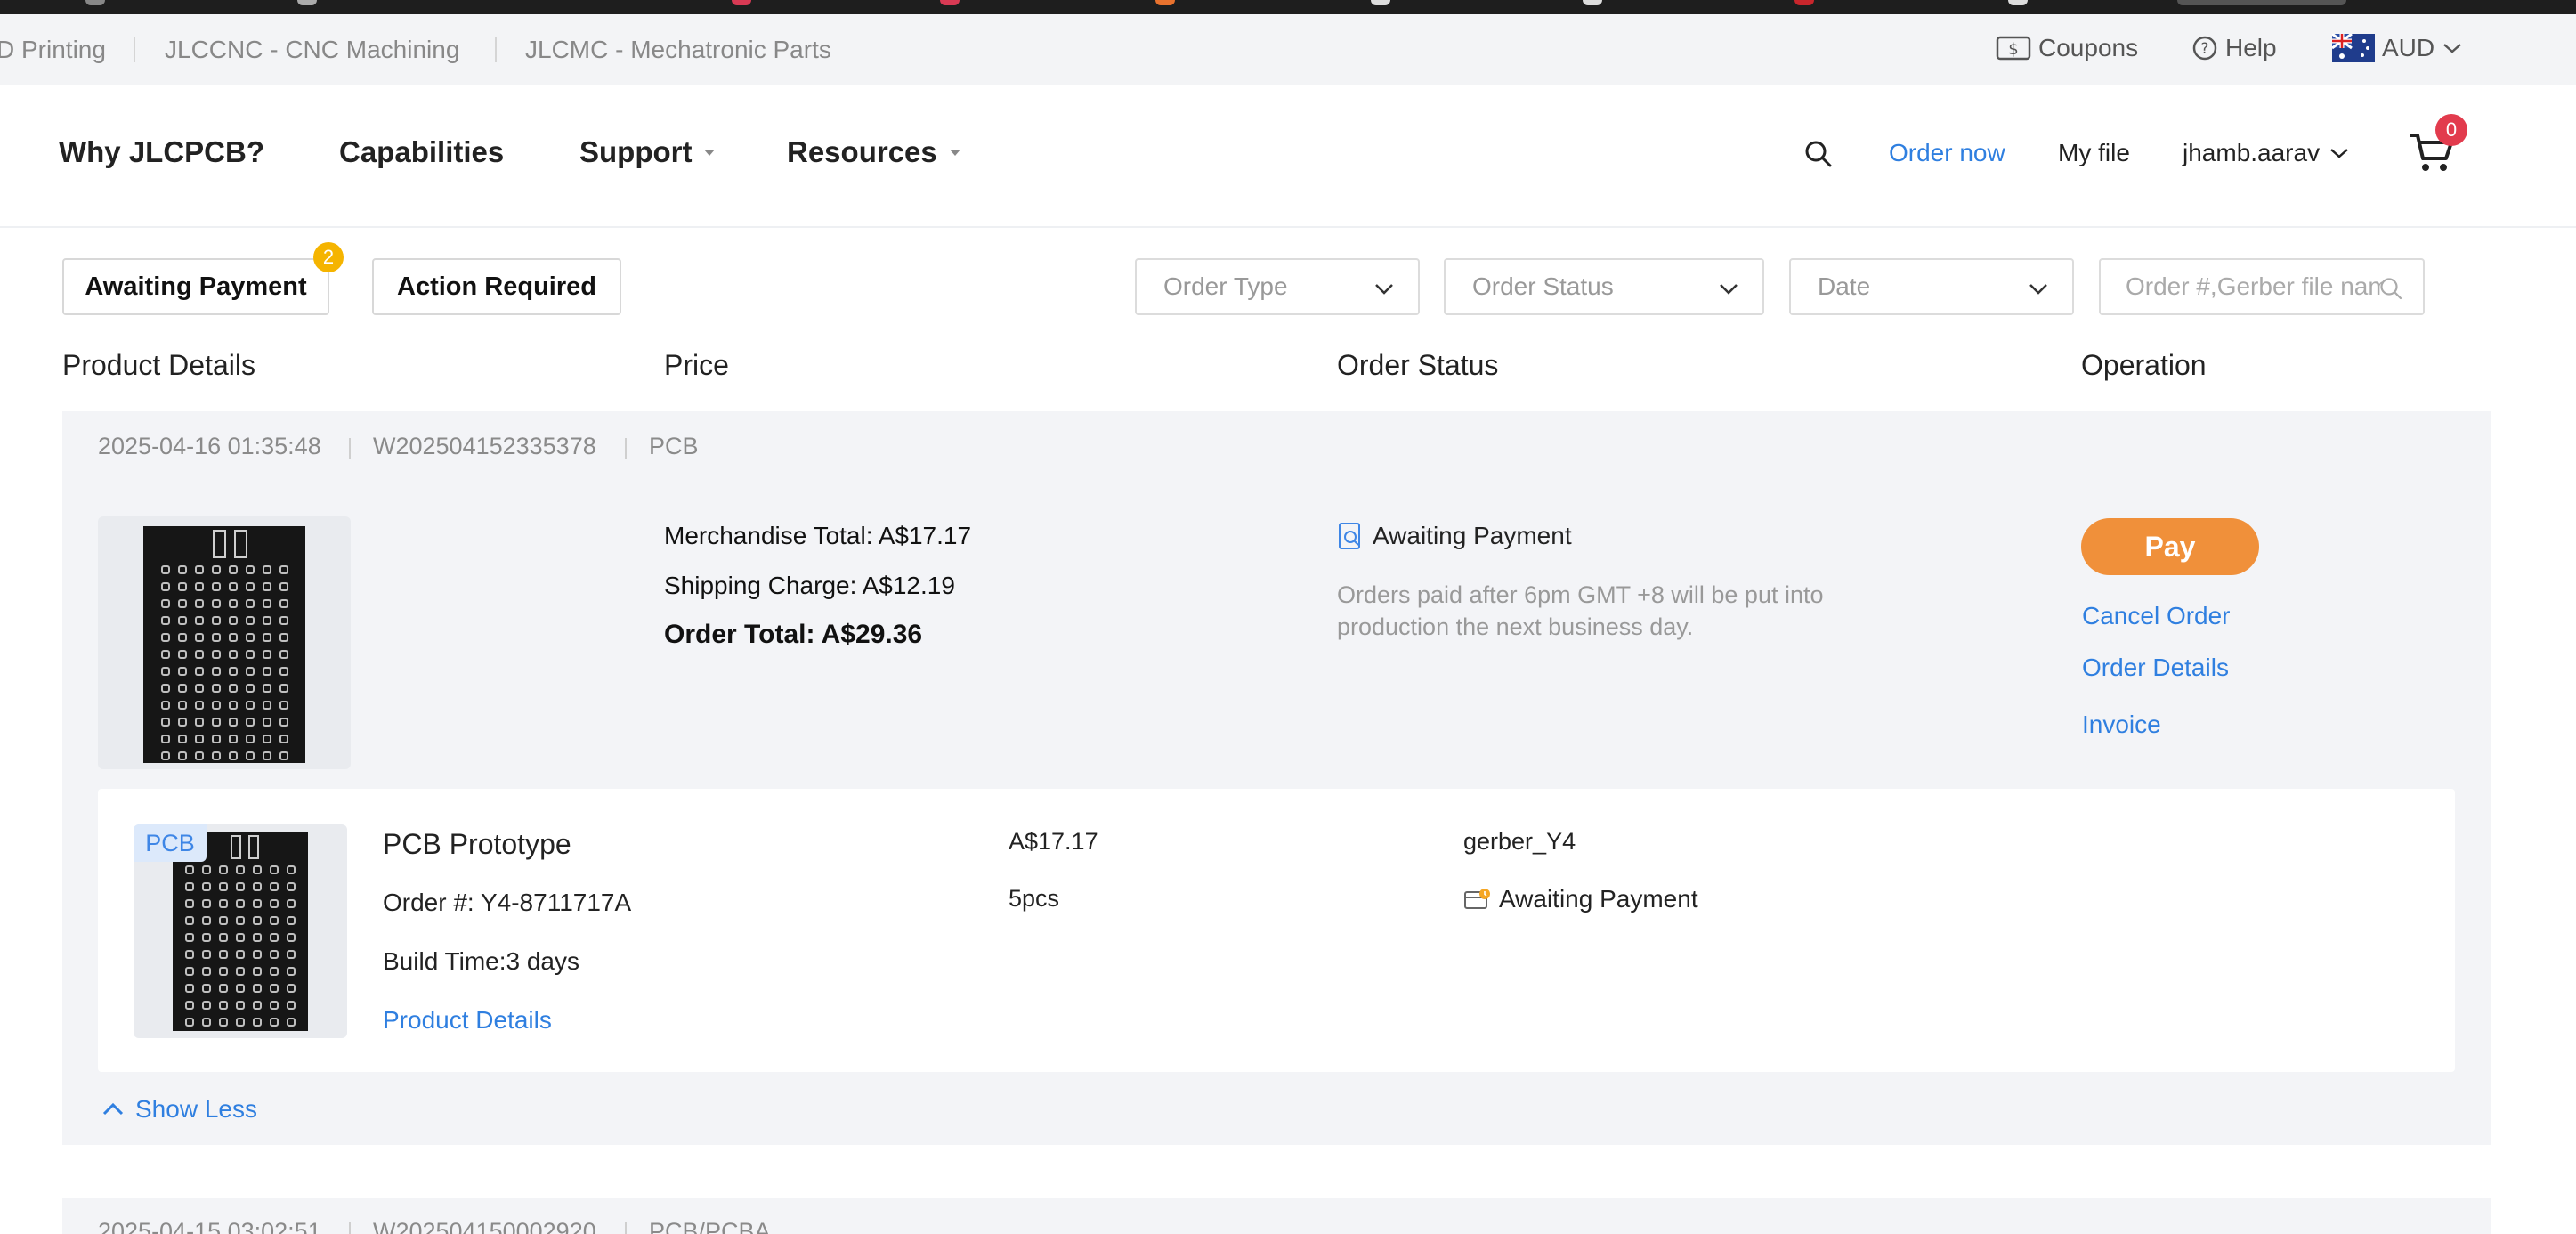 This screenshot has width=2576, height=1234. Describe the element at coordinates (648, 152) in the screenshot. I see `nav-support: Support` at that location.